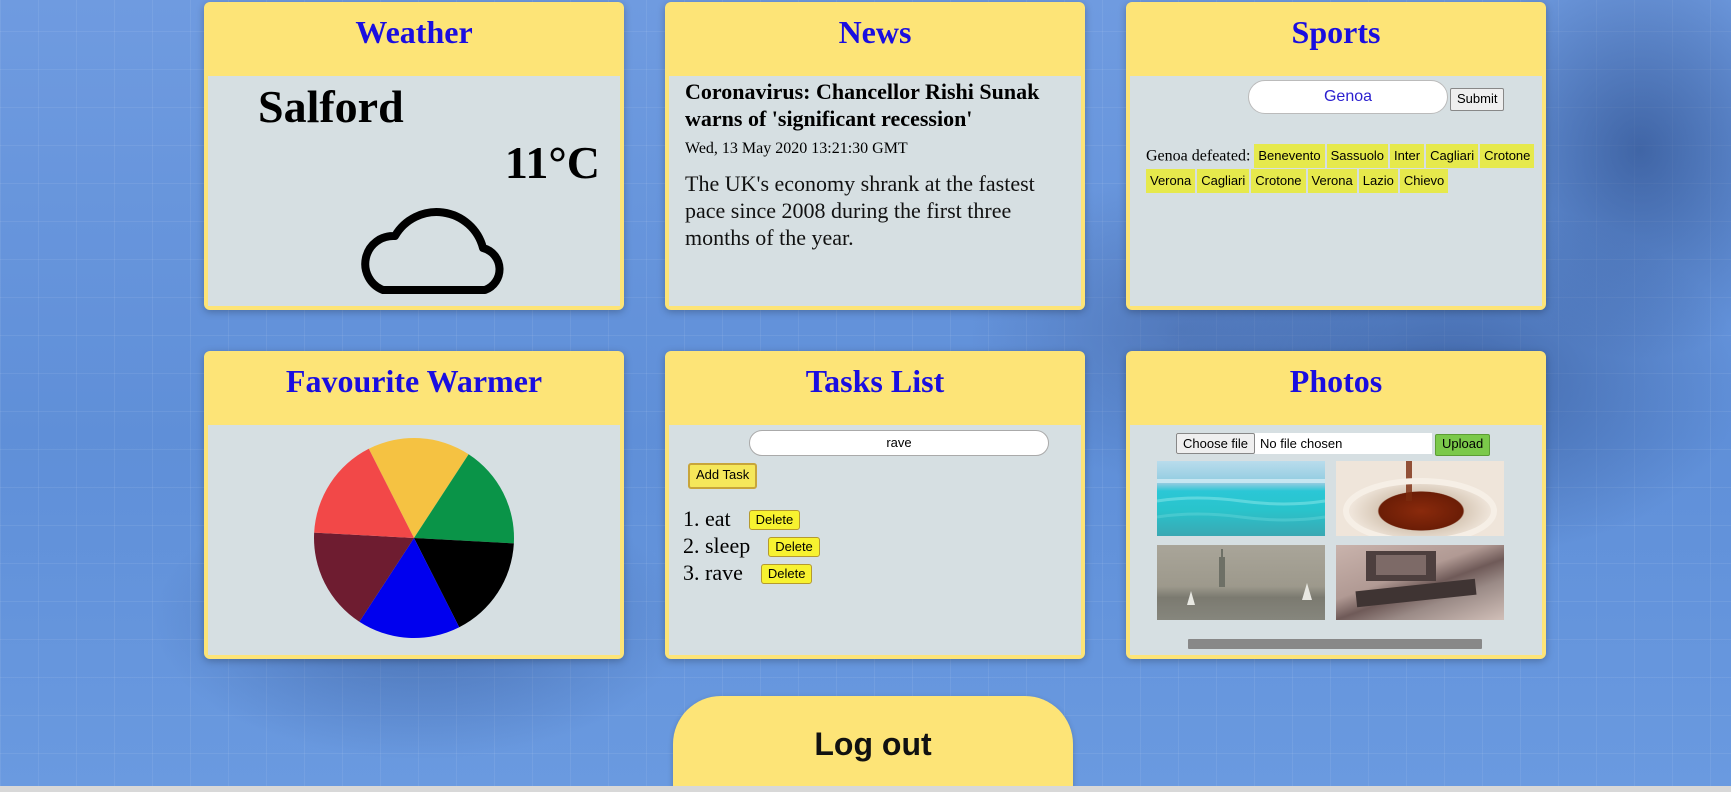  Describe the element at coordinates (1477, 99) in the screenshot. I see `submit-button: Submit` at that location.